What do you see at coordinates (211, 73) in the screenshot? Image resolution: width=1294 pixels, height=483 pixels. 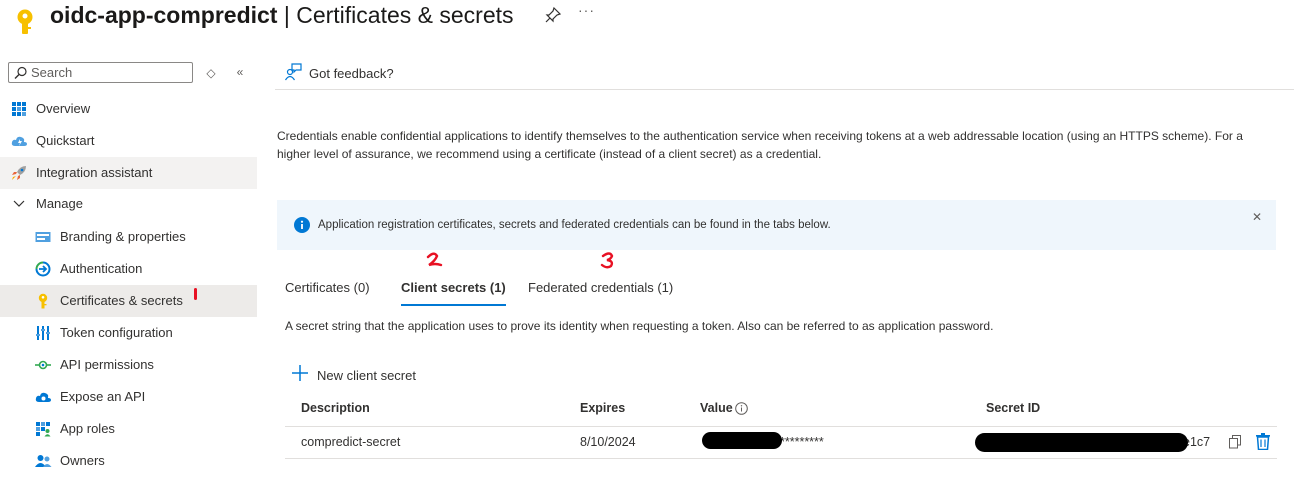 I see `expand-collapse-icon: ◇` at bounding box center [211, 73].